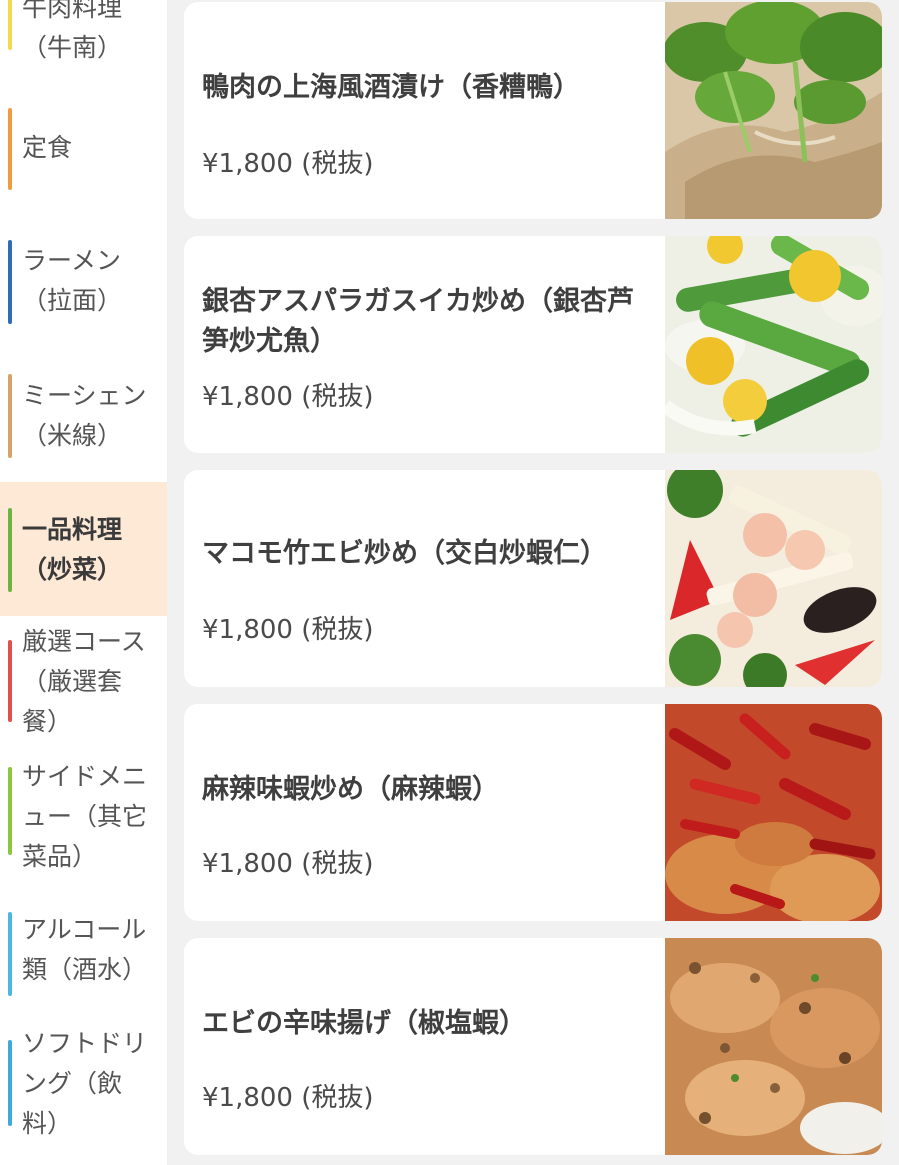 The image size is (899, 1165). I want to click on sidebar-item-teishoku: 定食, so click(83, 147).